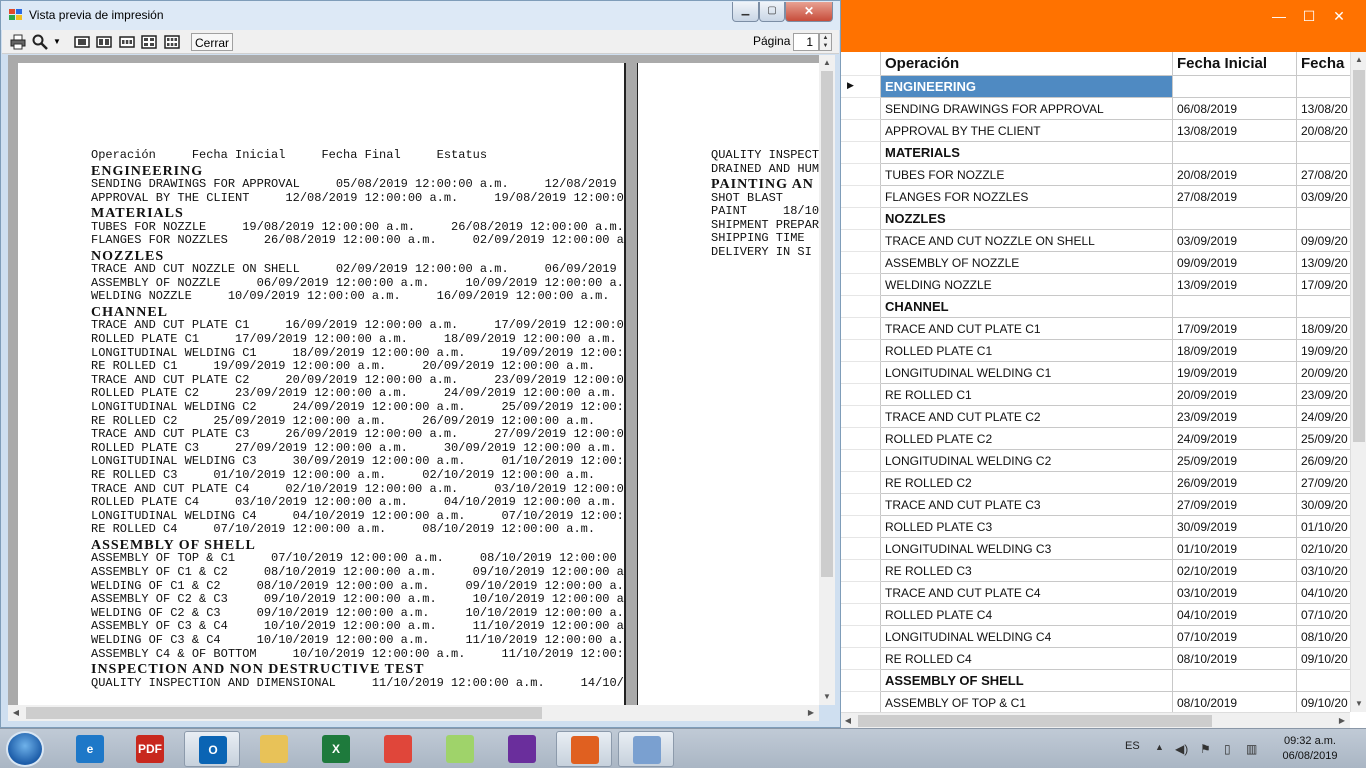  What do you see at coordinates (1235, 131) in the screenshot?
I see `cell-start-date: 13/08/2019` at bounding box center [1235, 131].